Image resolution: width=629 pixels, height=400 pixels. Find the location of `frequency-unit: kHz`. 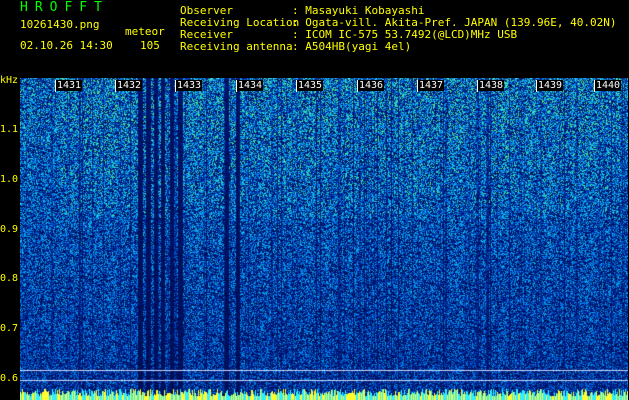

frequency-unit: kHz is located at coordinates (9, 80).